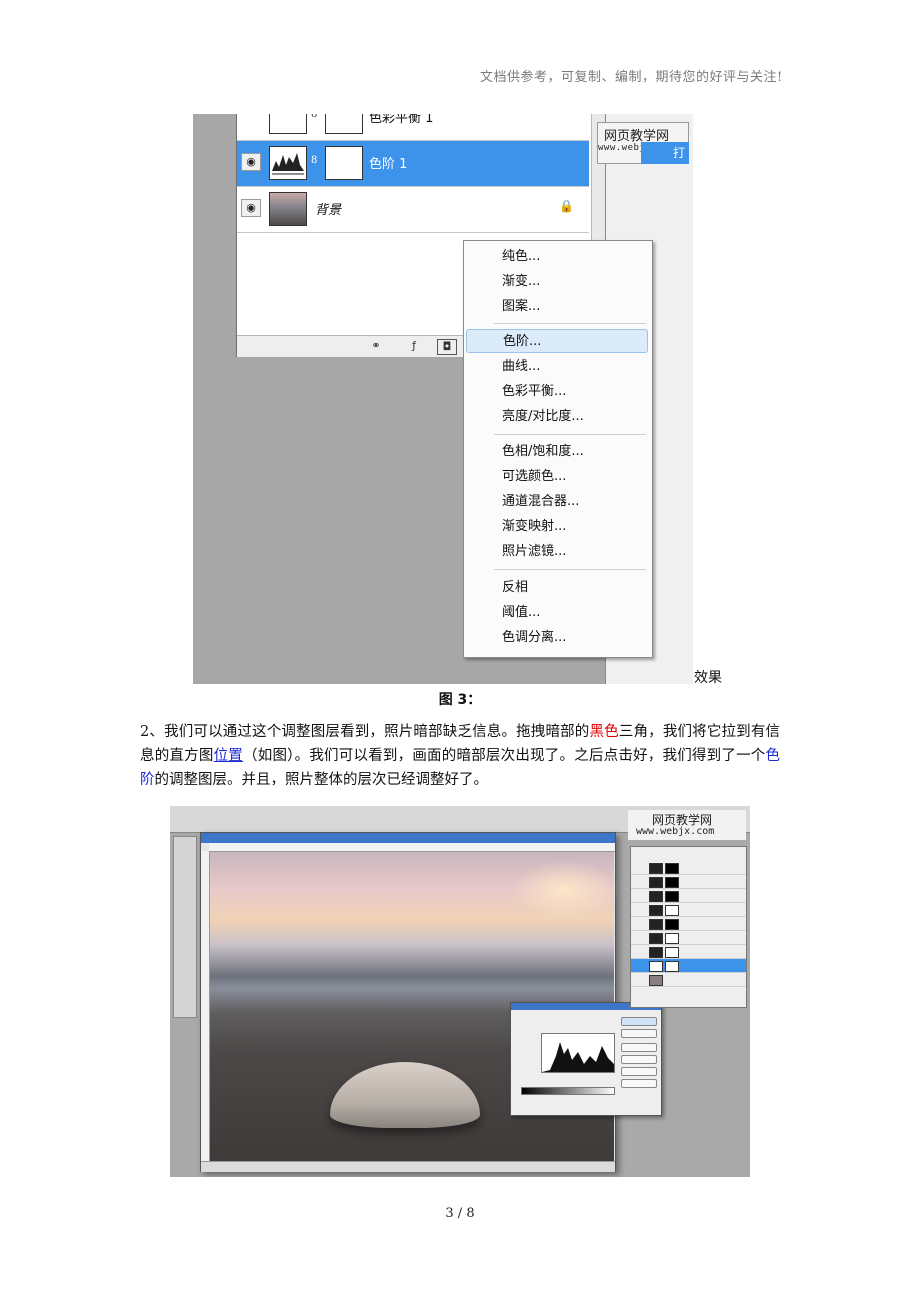 The height and width of the screenshot is (1302, 920). I want to click on document-window, so click(431, 1002).